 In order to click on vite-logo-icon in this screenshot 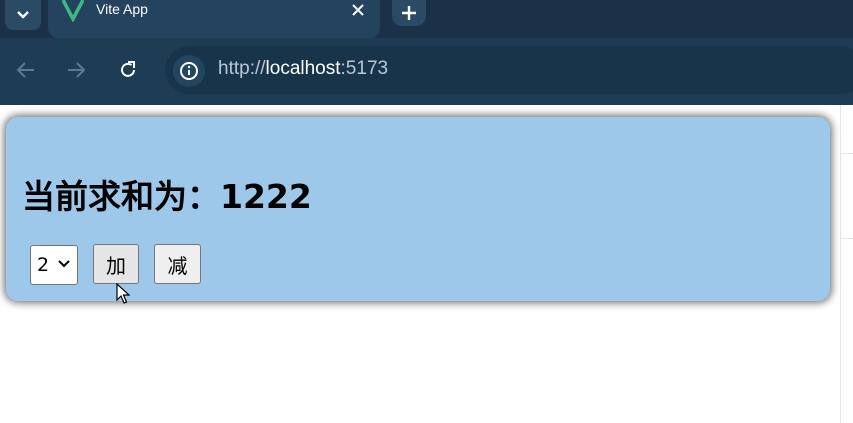, I will do `click(73, 11)`.